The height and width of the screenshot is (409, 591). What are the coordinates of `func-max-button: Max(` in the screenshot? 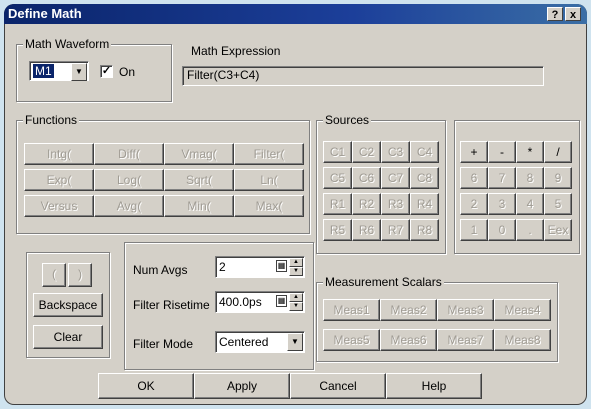 It's located at (269, 206).